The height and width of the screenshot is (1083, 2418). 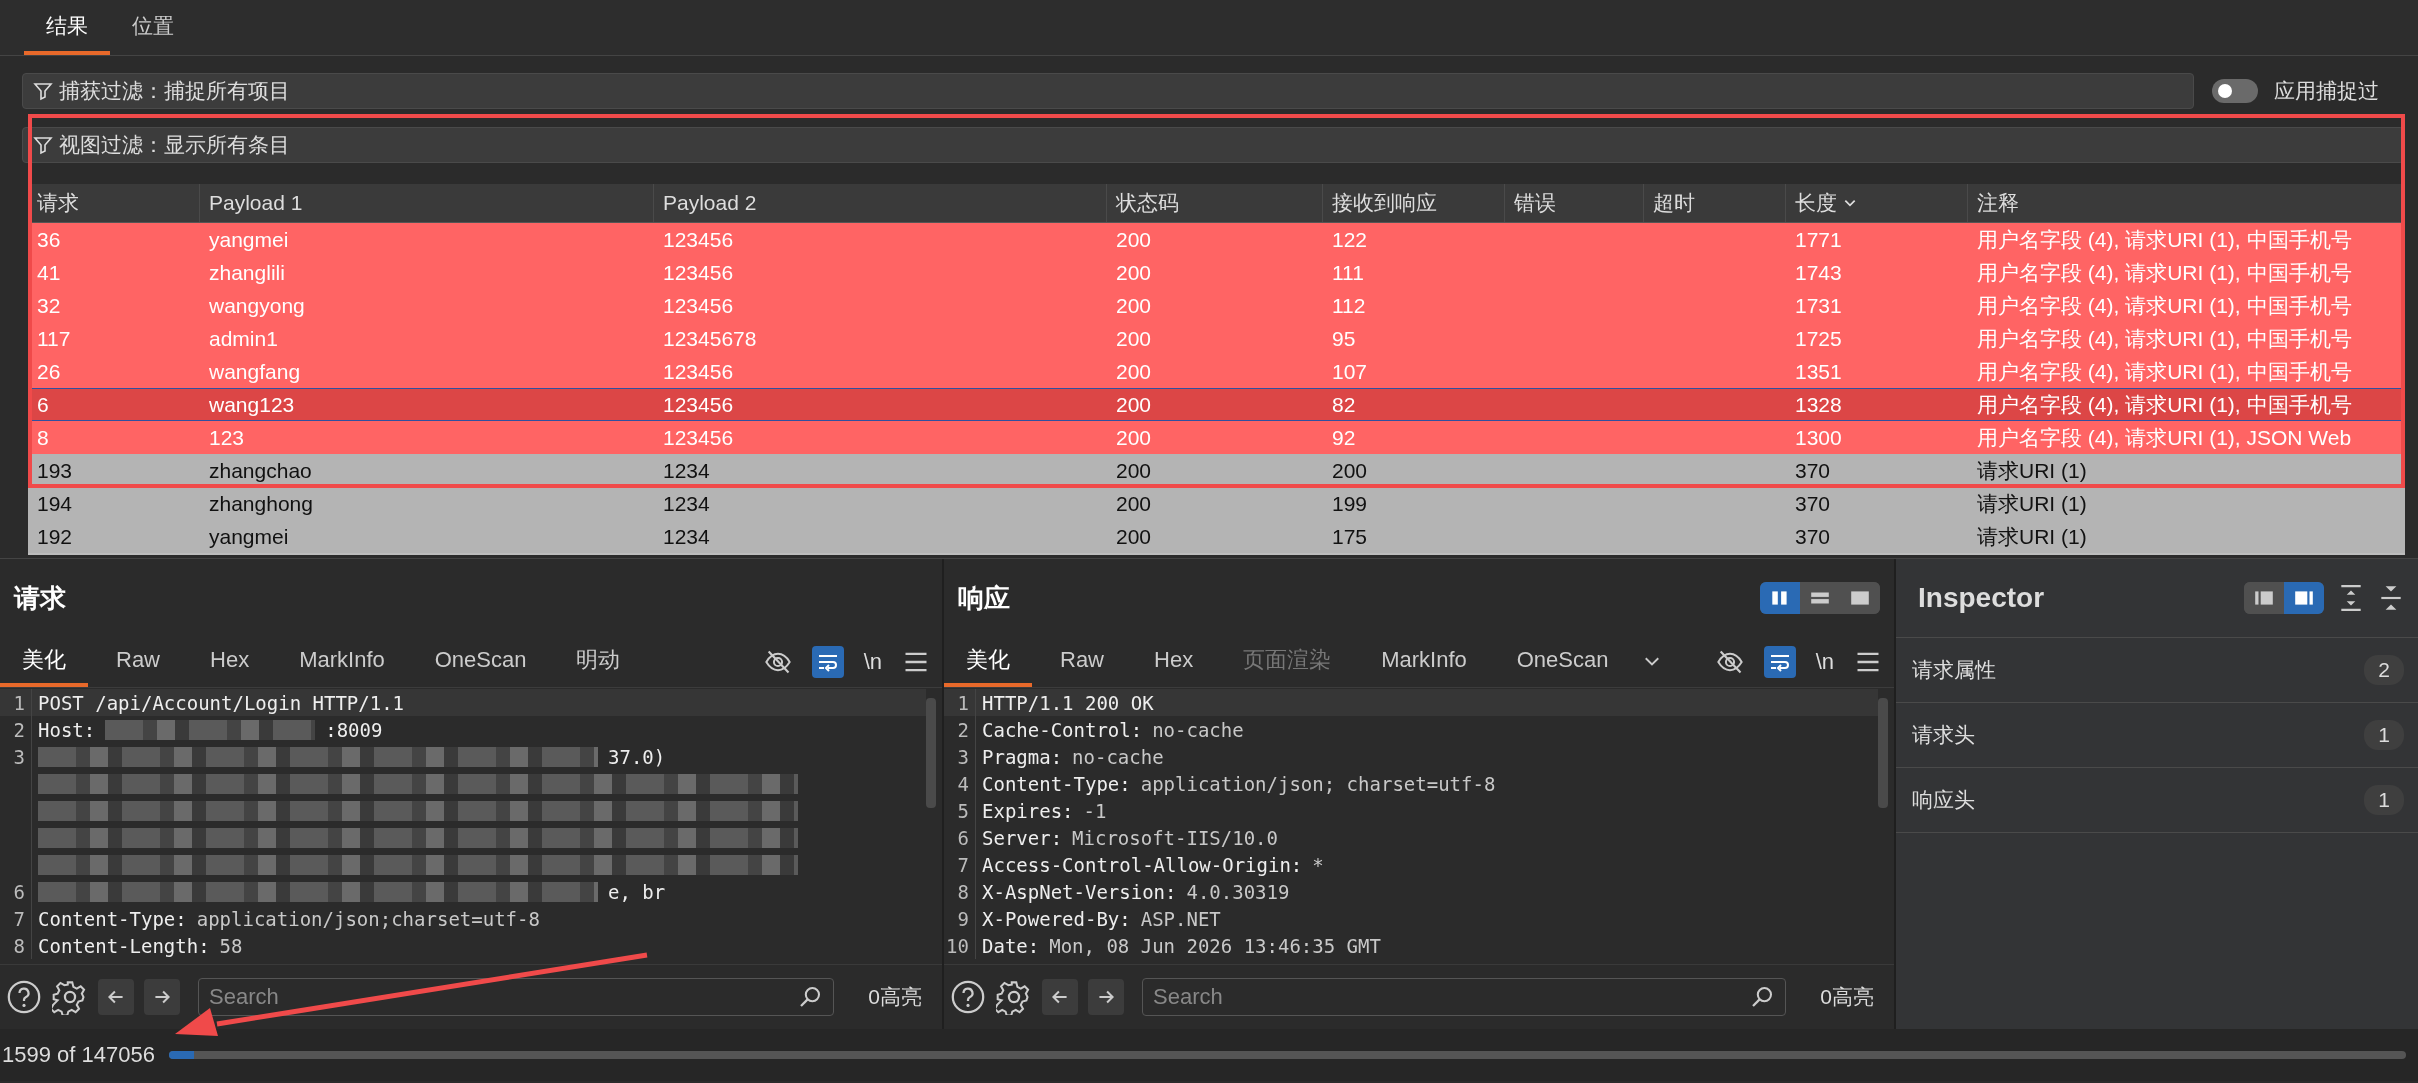 I want to click on table-cell: 1771, so click(x=1818, y=239).